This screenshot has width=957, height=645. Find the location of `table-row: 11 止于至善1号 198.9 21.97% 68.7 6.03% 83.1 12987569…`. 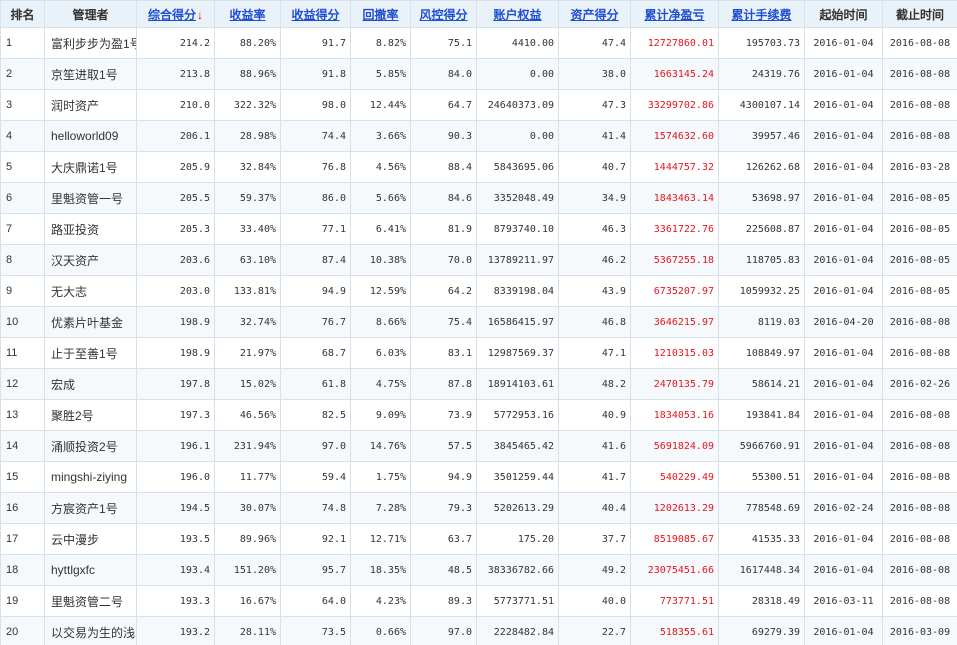

table-row: 11 止于至善1号 198.9 21.97% 68.7 6.03% 83.1 12987569… is located at coordinates (478, 353).